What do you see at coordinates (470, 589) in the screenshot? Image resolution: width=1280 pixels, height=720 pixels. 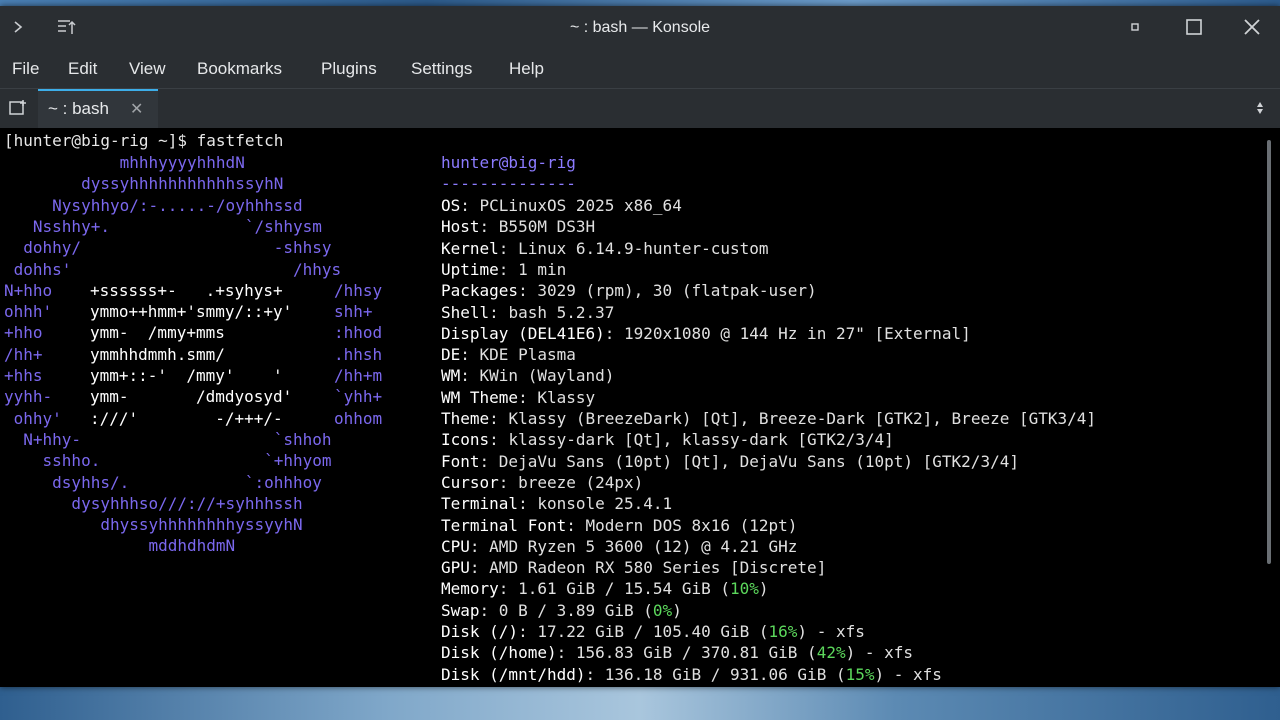 I see `usage-label: Memory` at bounding box center [470, 589].